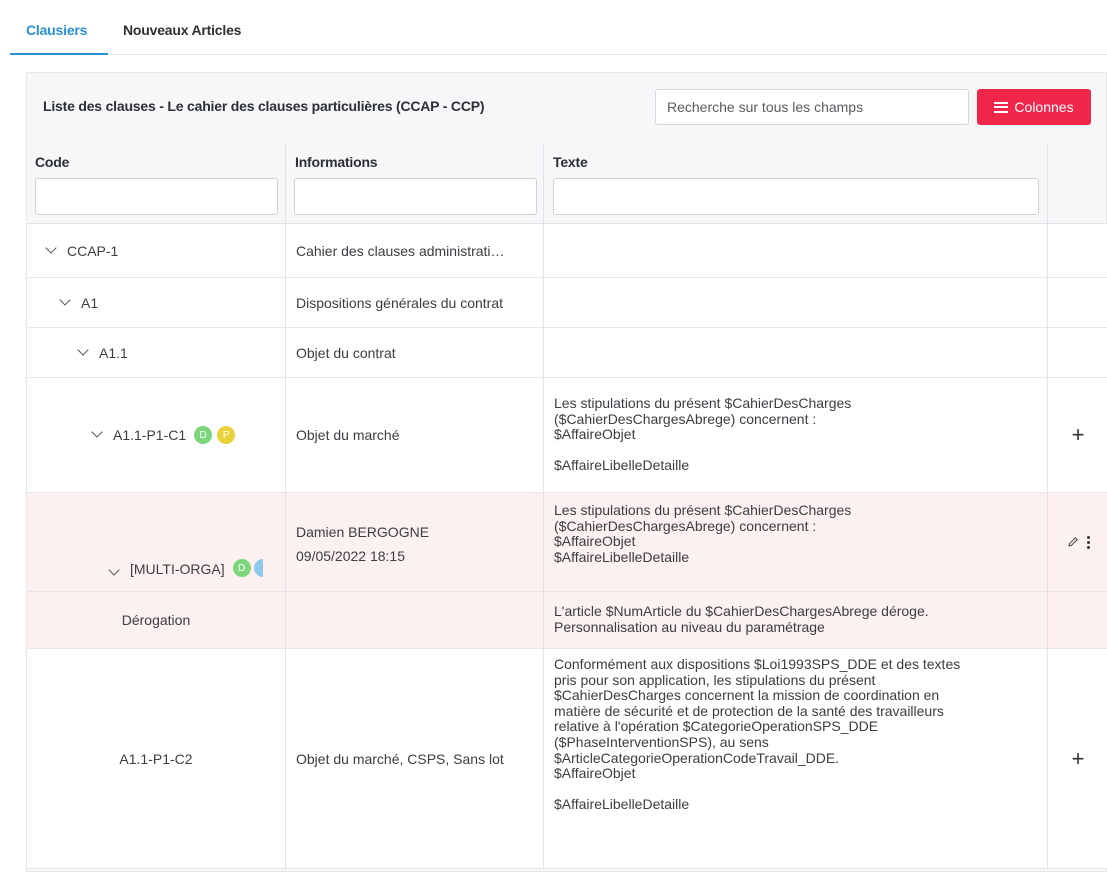 This screenshot has width=1107, height=872. I want to click on table-row: A1 Dispositions générales du contrat, so click(567, 303).